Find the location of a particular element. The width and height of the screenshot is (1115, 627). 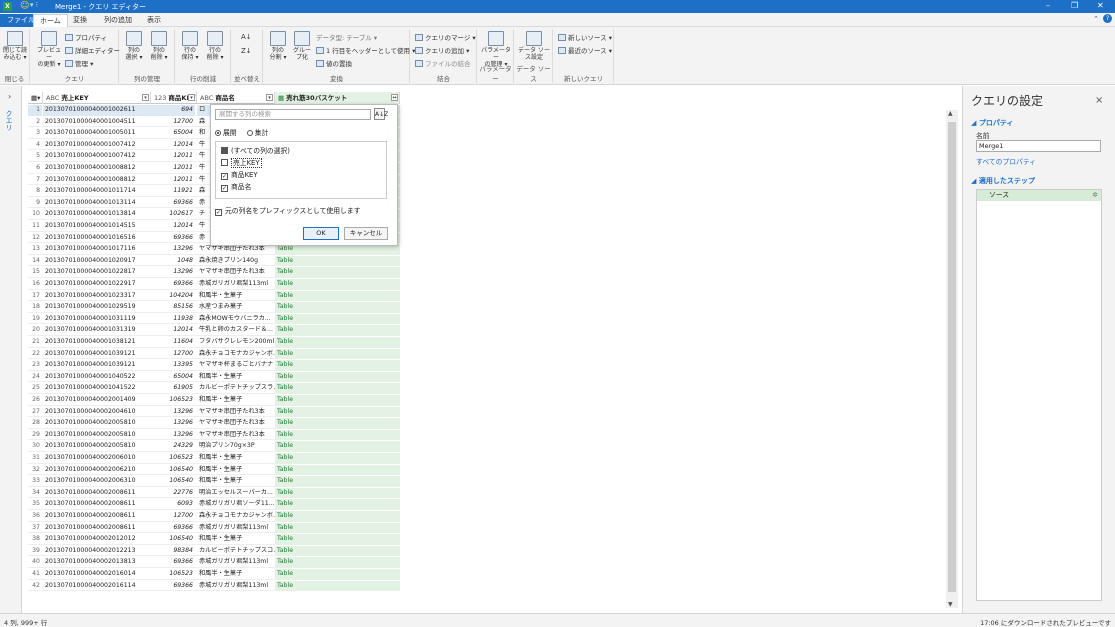

tab-transform: 変換 is located at coordinates (80, 20).